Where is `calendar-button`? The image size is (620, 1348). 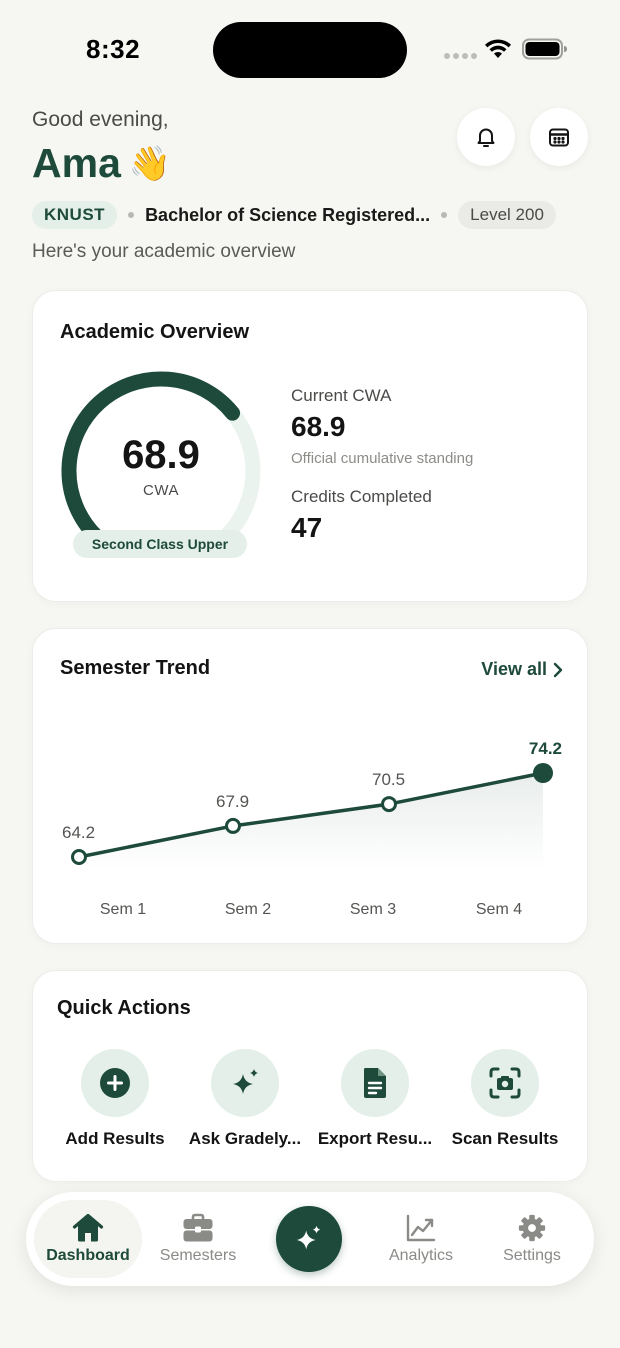
calendar-button is located at coordinates (559, 137).